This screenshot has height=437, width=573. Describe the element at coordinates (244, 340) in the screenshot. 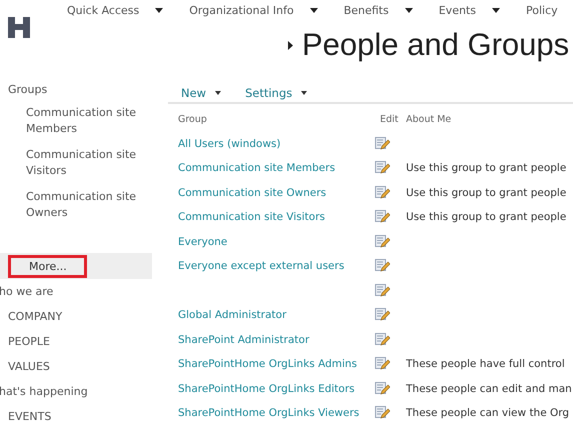

I see `group-link: SharePoint Administrator` at that location.